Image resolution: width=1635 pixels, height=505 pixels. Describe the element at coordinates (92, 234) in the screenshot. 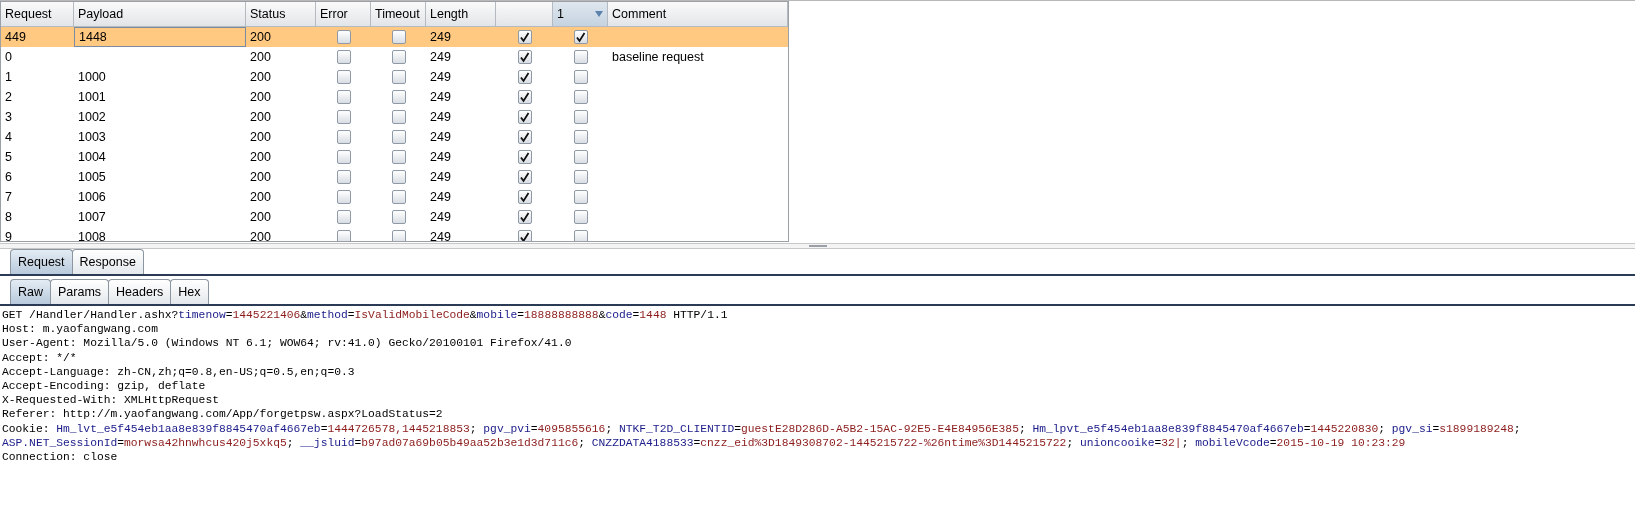

I see `table-cell-text: 1008` at that location.